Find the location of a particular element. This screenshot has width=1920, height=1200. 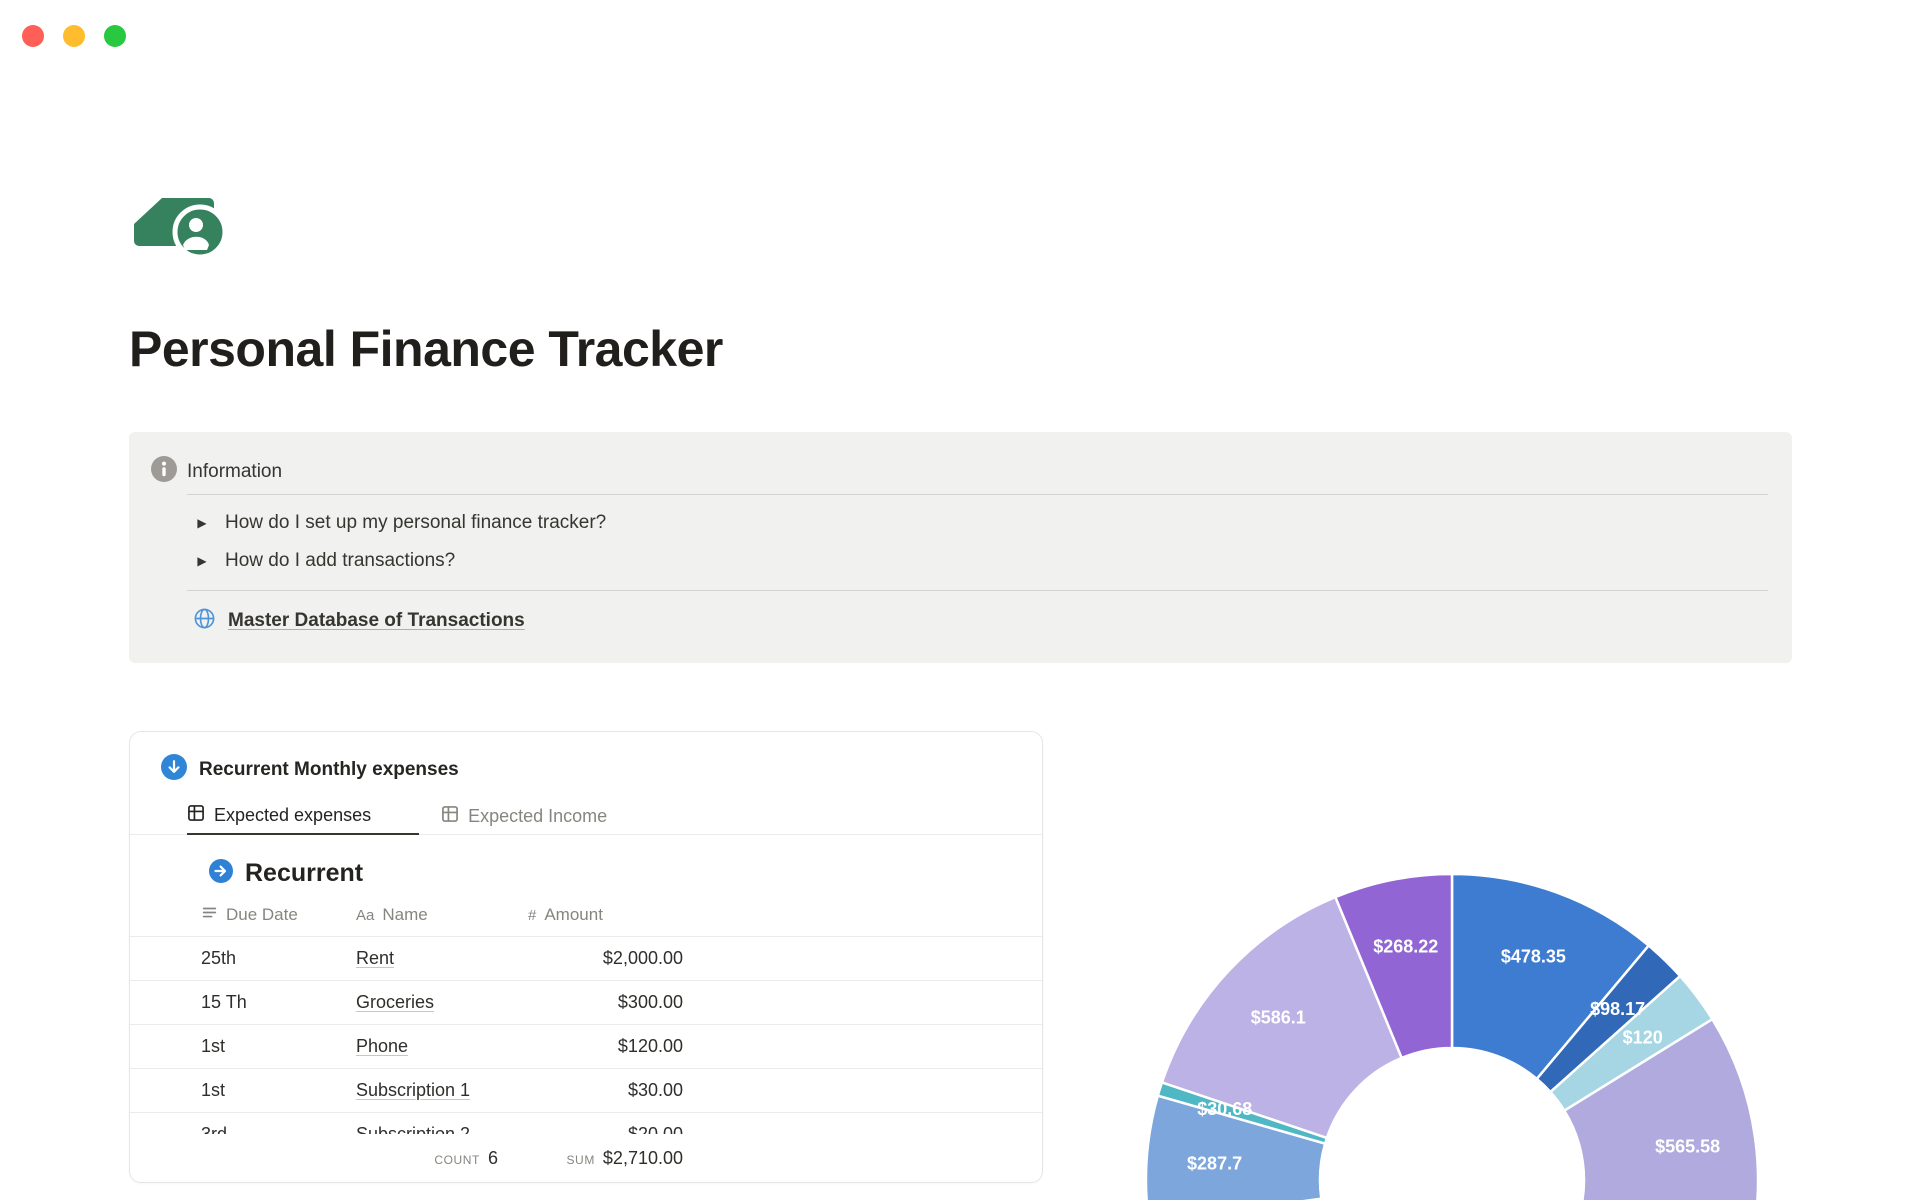

zoom-window-button is located at coordinates (115, 36).